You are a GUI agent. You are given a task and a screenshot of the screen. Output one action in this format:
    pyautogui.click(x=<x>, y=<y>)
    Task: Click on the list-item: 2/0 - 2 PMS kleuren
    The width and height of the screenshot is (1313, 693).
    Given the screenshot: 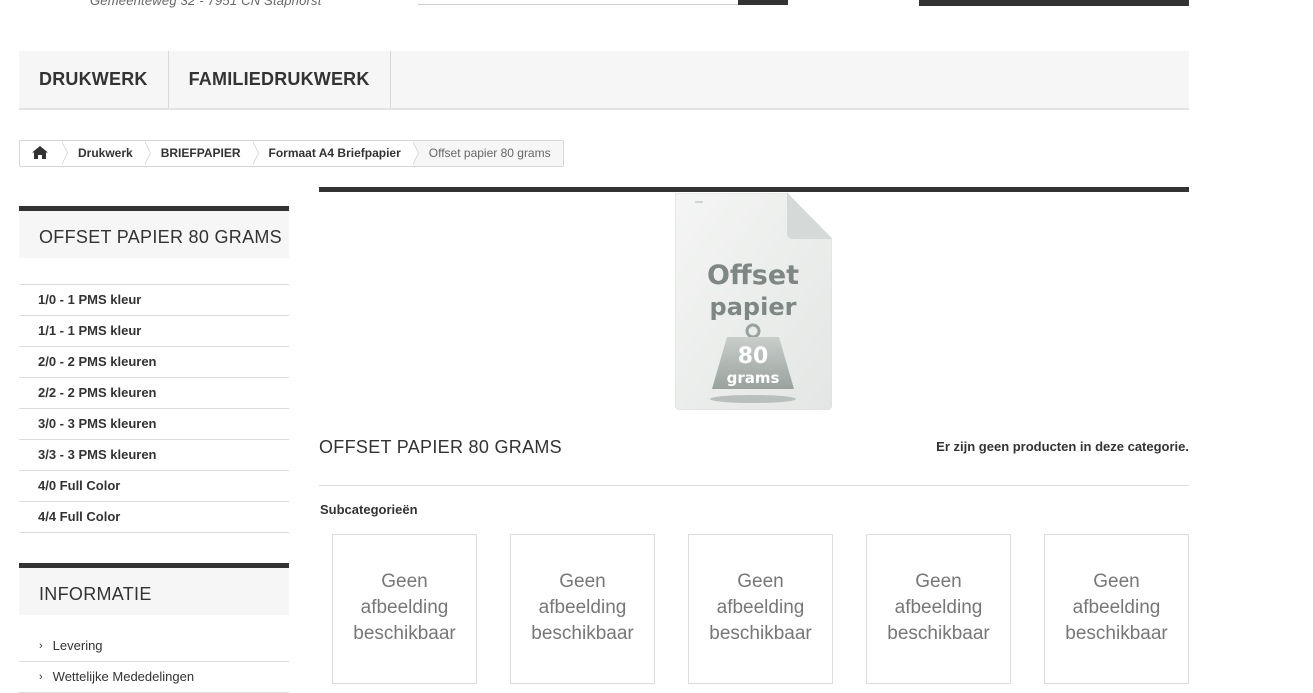 What is the action you would take?
    pyautogui.click(x=154, y=362)
    